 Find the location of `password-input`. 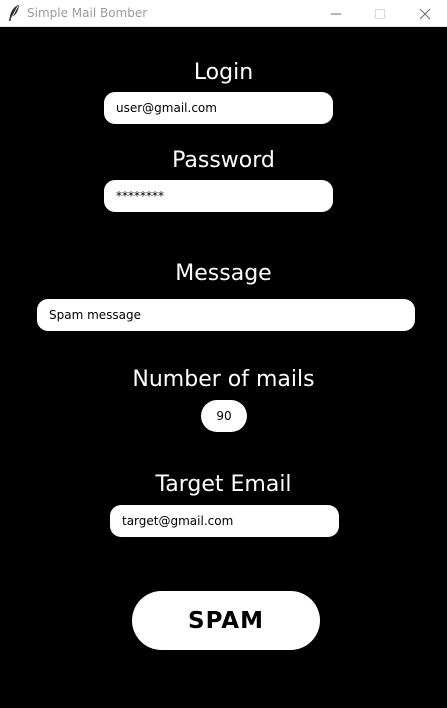

password-input is located at coordinates (218, 196).